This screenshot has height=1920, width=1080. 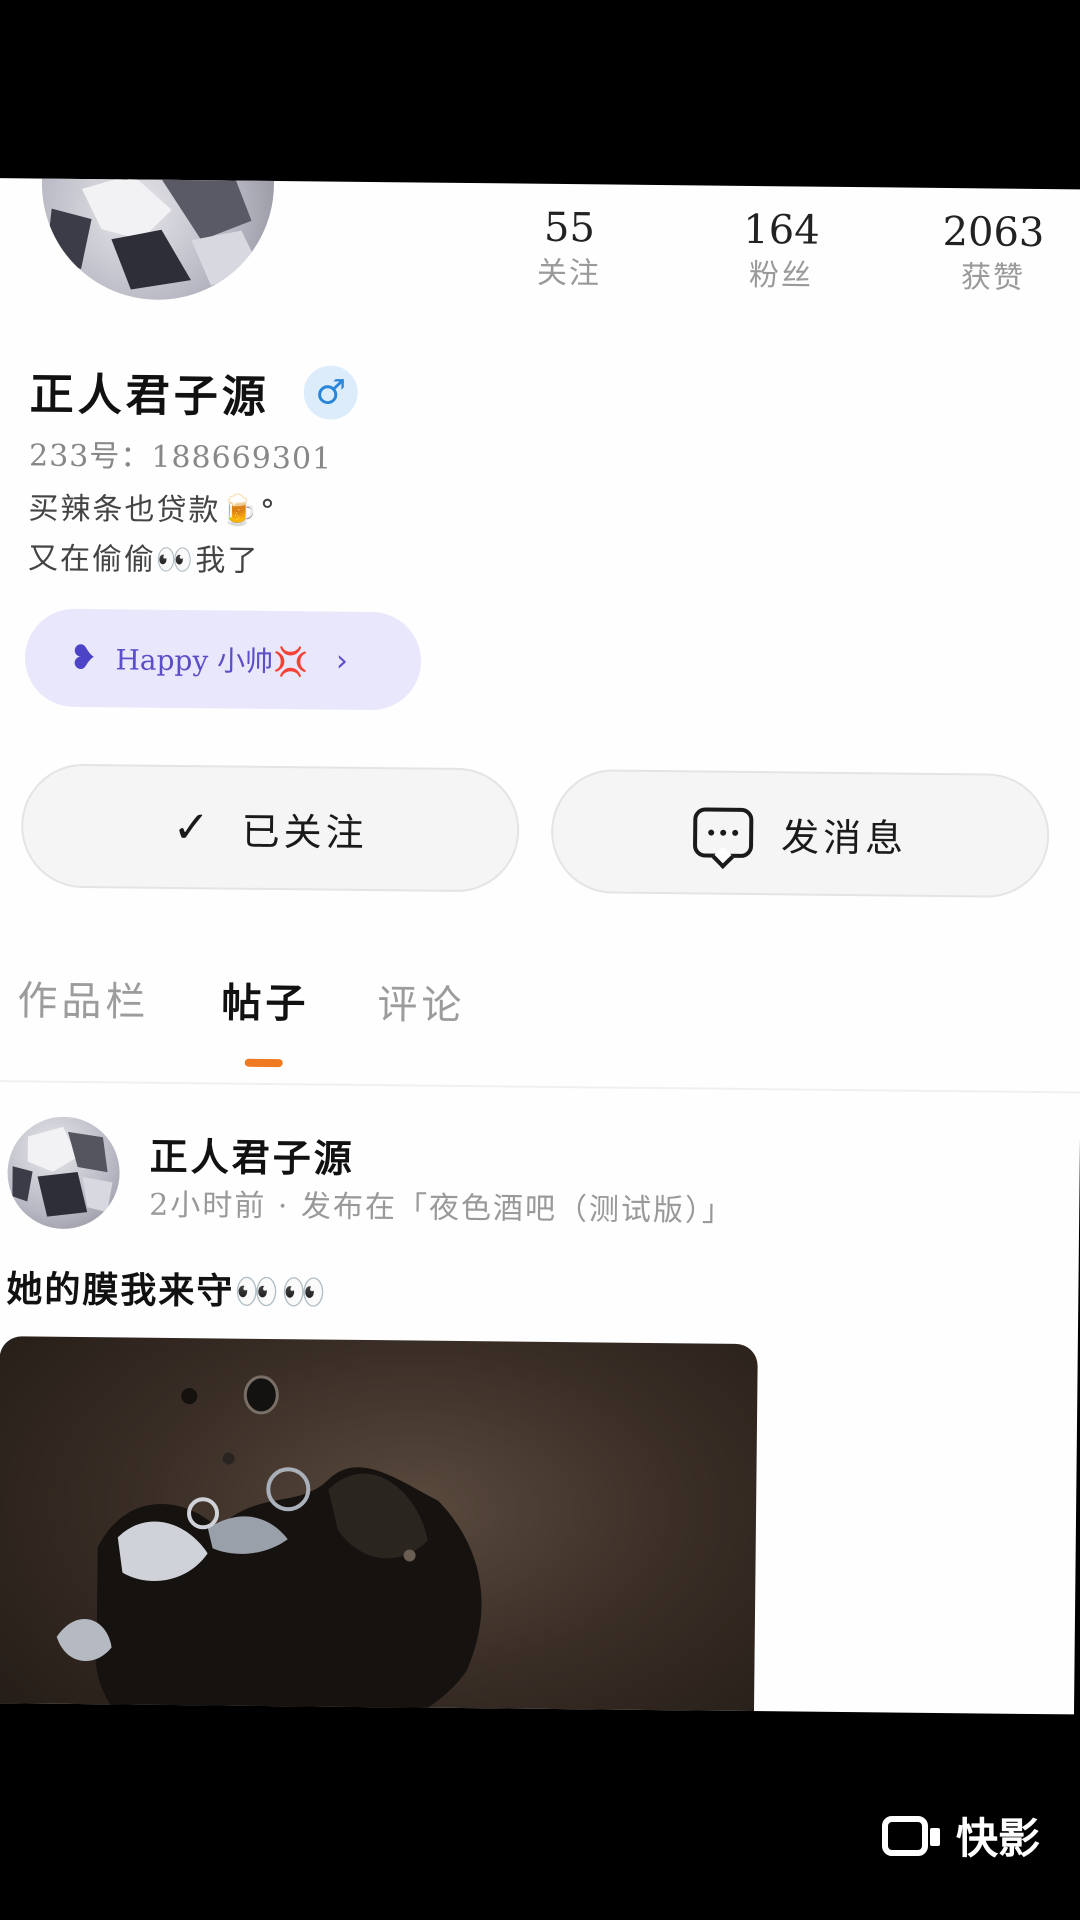 What do you see at coordinates (997, 1838) in the screenshot?
I see `watermark-label: 快影` at bounding box center [997, 1838].